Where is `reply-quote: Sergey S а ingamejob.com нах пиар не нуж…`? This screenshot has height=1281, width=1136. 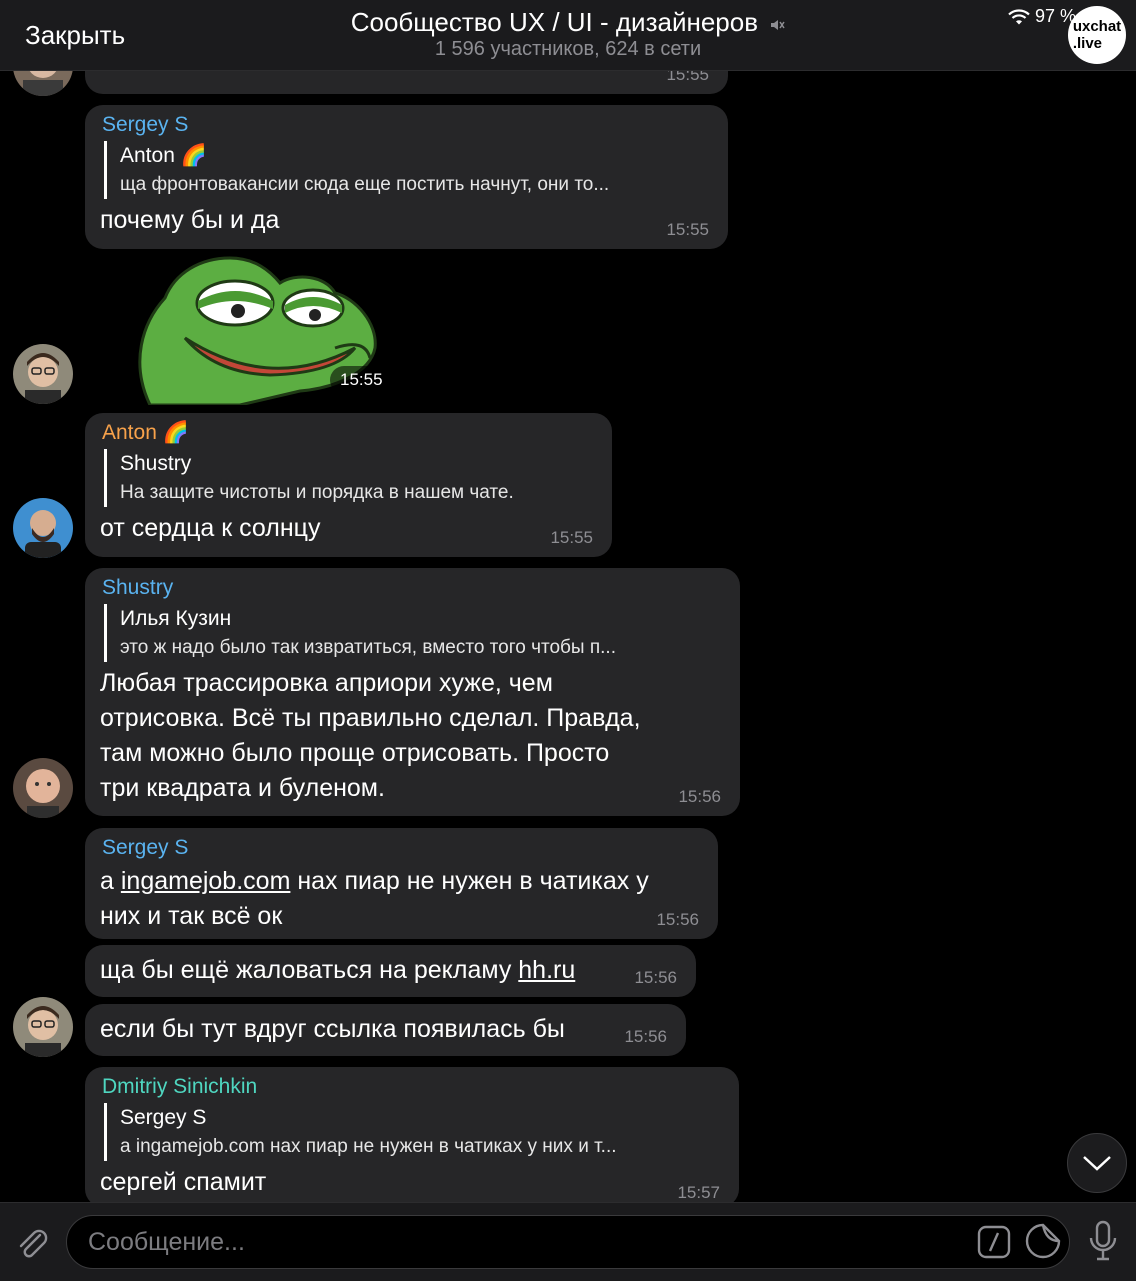 reply-quote: Sergey S а ingamejob.com нах пиар не нуж… is located at coordinates (413, 1132).